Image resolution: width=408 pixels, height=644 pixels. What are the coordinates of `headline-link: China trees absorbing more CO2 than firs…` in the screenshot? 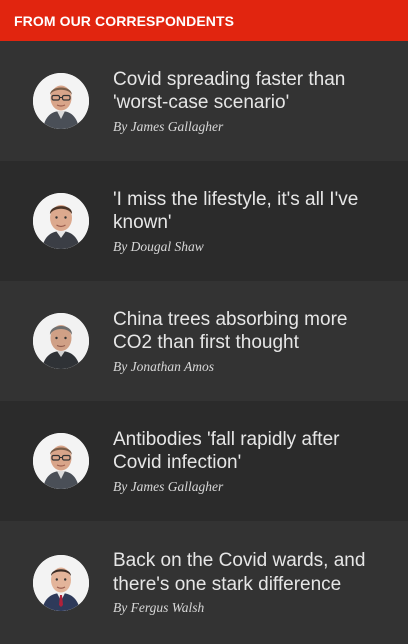 It's located at (250, 331).